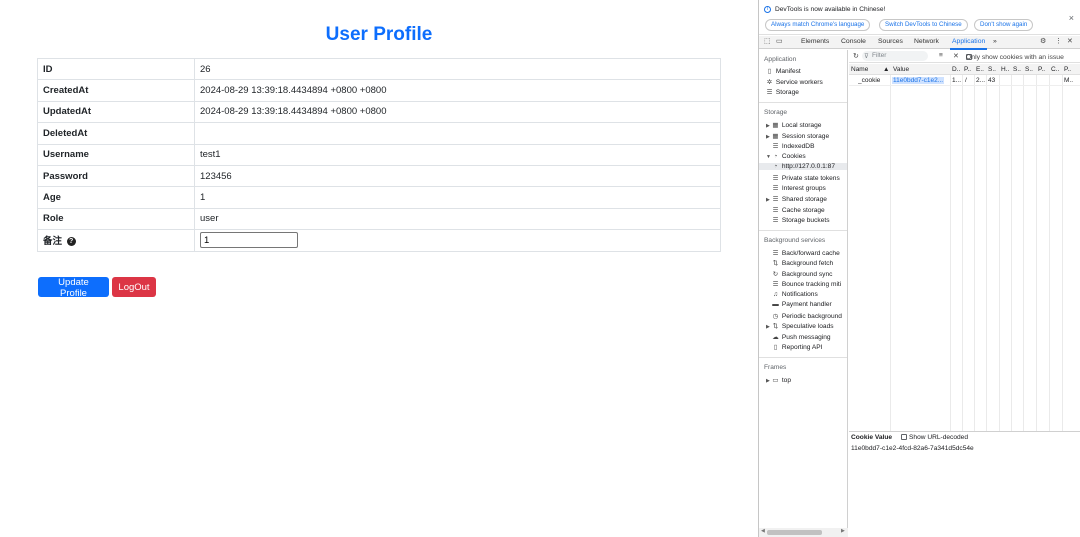 The width and height of the screenshot is (1080, 537). What do you see at coordinates (1043, 41) in the screenshot?
I see `gear-icon: ⚙` at bounding box center [1043, 41].